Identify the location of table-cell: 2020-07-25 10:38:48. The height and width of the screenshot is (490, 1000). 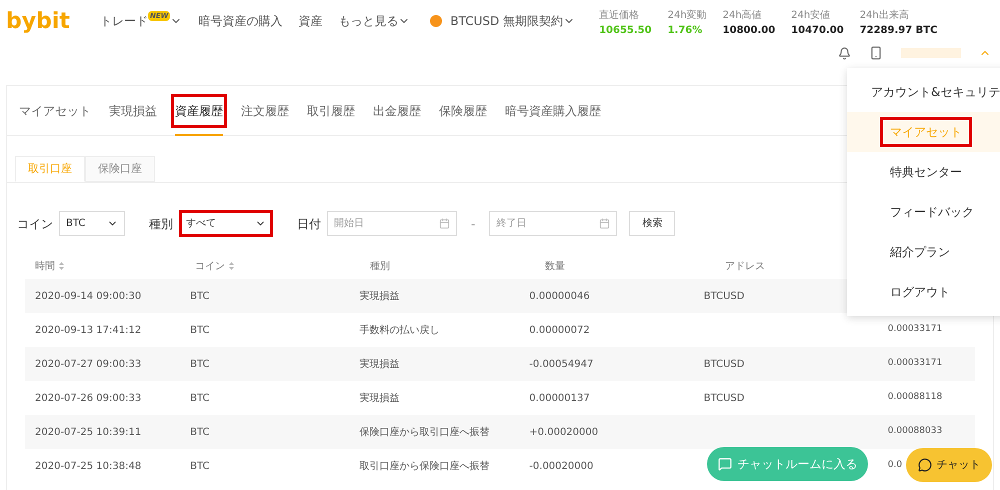
(88, 466).